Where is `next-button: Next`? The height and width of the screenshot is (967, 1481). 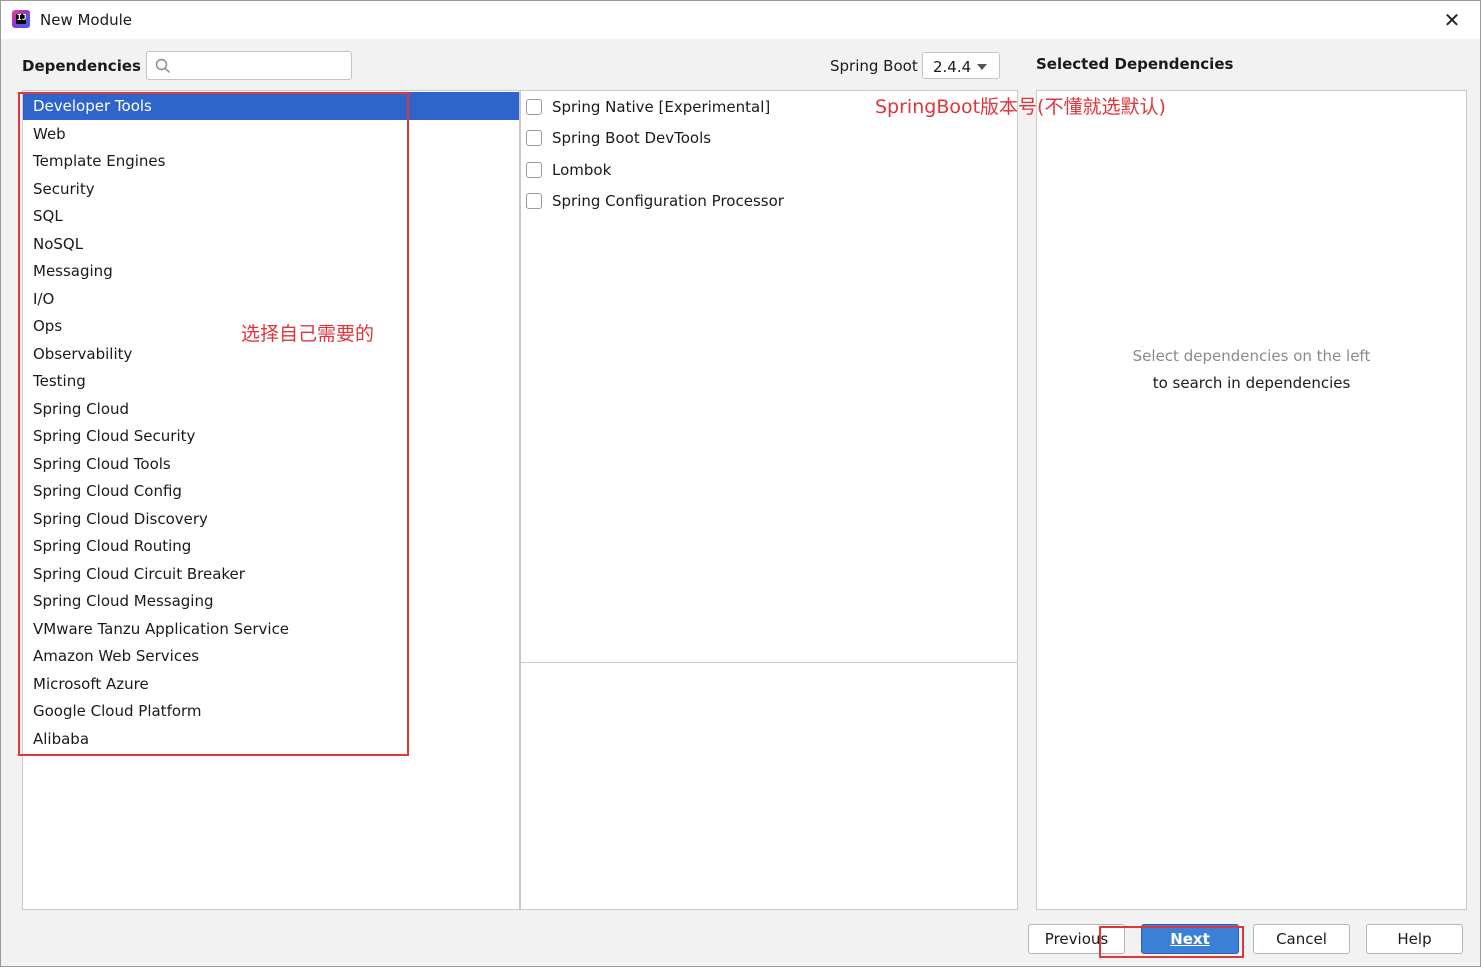
next-button: Next is located at coordinates (1190, 939).